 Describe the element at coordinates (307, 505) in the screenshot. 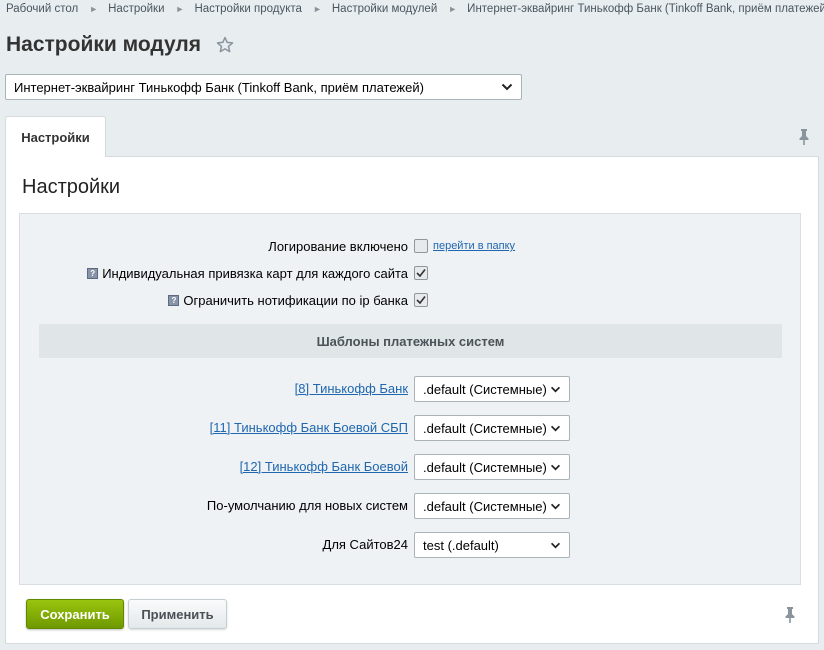

I see `template-row-label: По-умолчанию для новых систем` at that location.